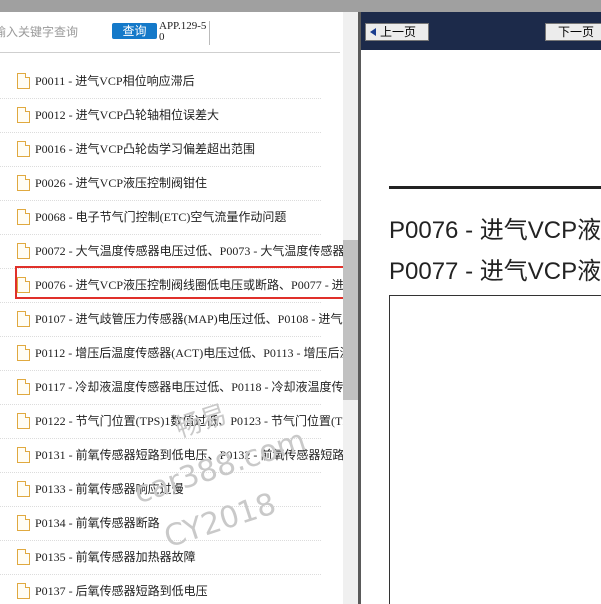 Image resolution: width=601 pixels, height=604 pixels. I want to click on list-item: P0016 - 进气VCP凸轮齿学习偏差超出范围, so click(171, 150).